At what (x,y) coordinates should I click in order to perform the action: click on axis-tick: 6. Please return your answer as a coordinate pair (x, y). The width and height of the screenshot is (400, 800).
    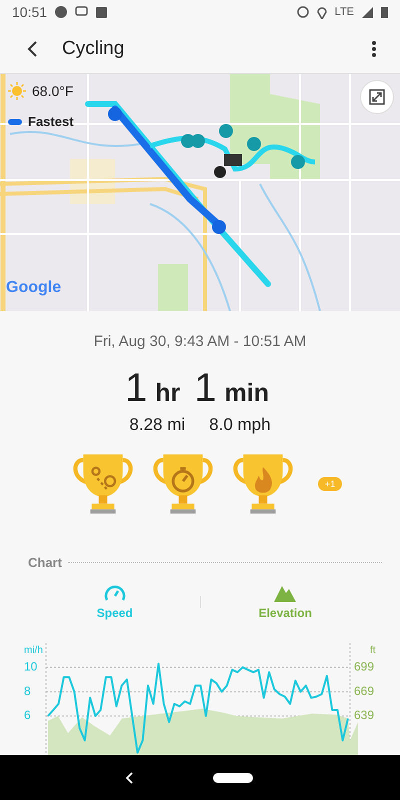
    Looking at the image, I should click on (27, 715).